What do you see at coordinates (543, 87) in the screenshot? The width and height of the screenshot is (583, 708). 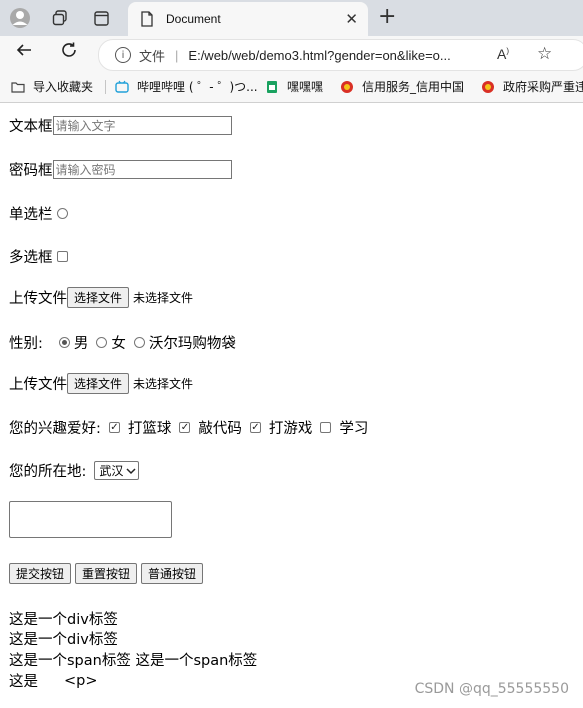 I see `bookmark-label: 政府采购严重违` at bounding box center [543, 87].